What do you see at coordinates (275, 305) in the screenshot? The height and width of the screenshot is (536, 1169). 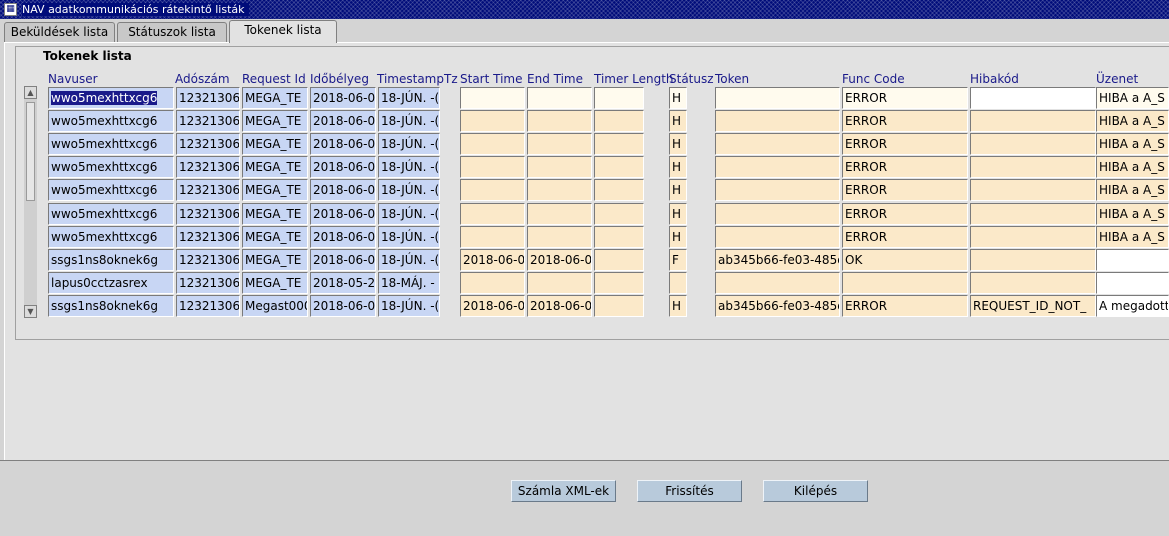 I see `cell-request-id: Megast000` at bounding box center [275, 305].